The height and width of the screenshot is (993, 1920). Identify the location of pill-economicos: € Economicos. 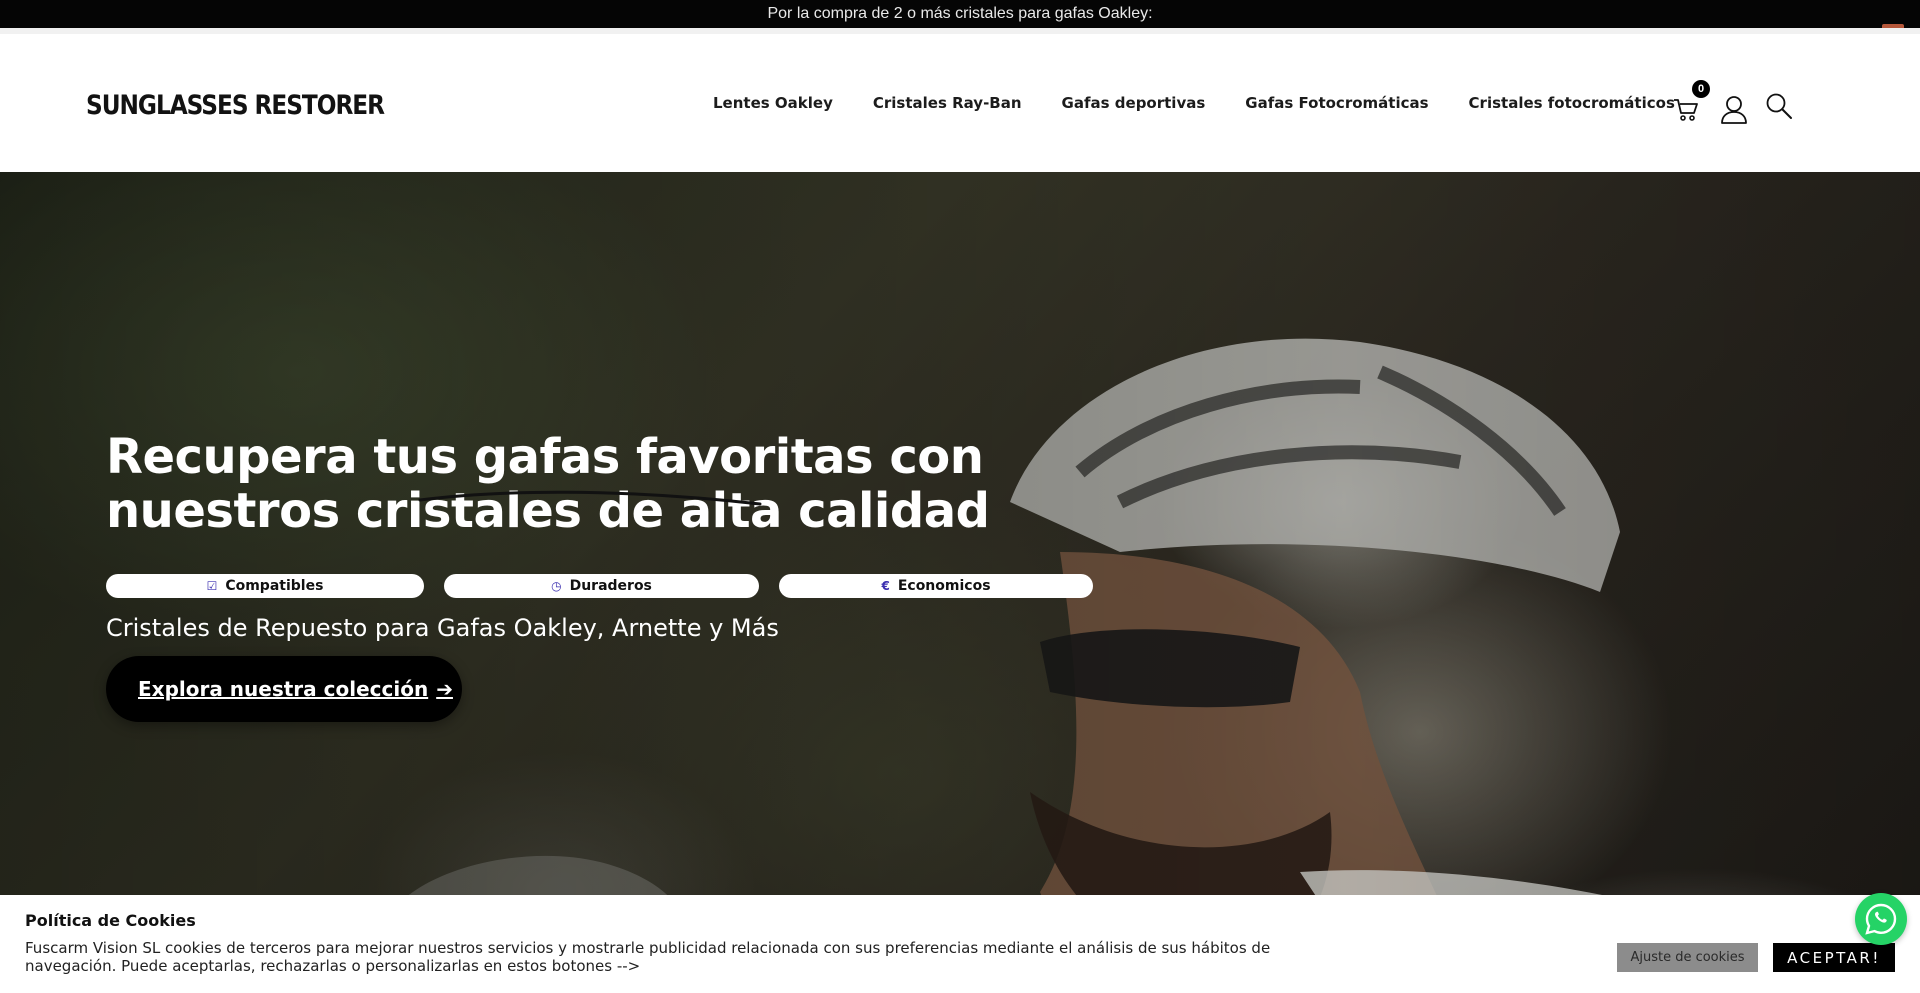
(936, 586).